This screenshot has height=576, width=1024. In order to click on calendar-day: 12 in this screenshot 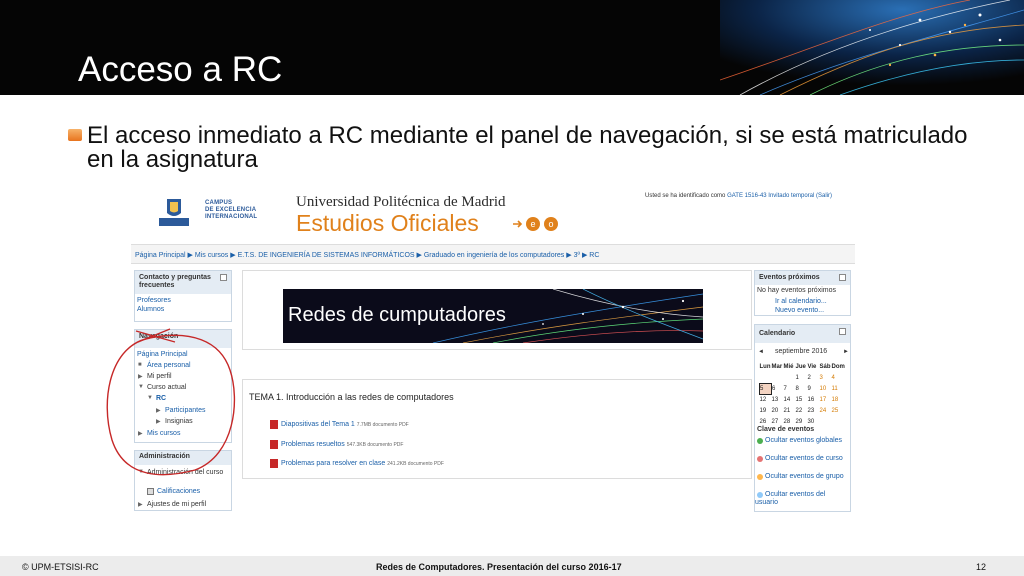, I will do `click(766, 399)`.